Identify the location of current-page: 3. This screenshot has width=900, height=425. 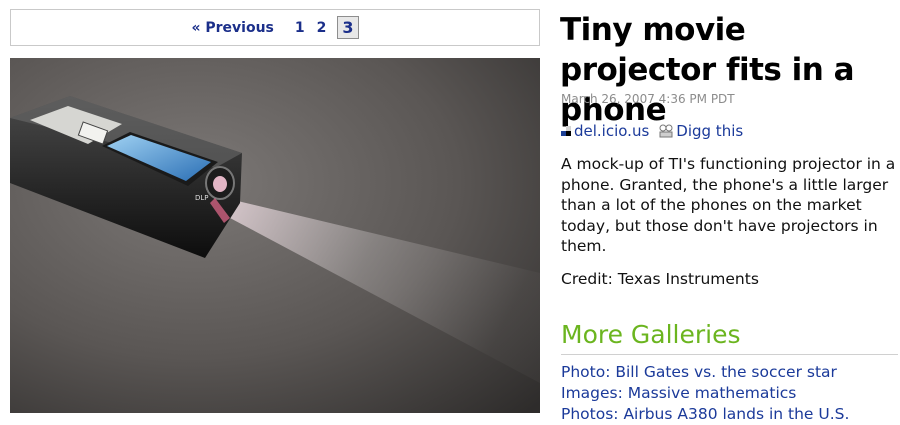
(348, 27).